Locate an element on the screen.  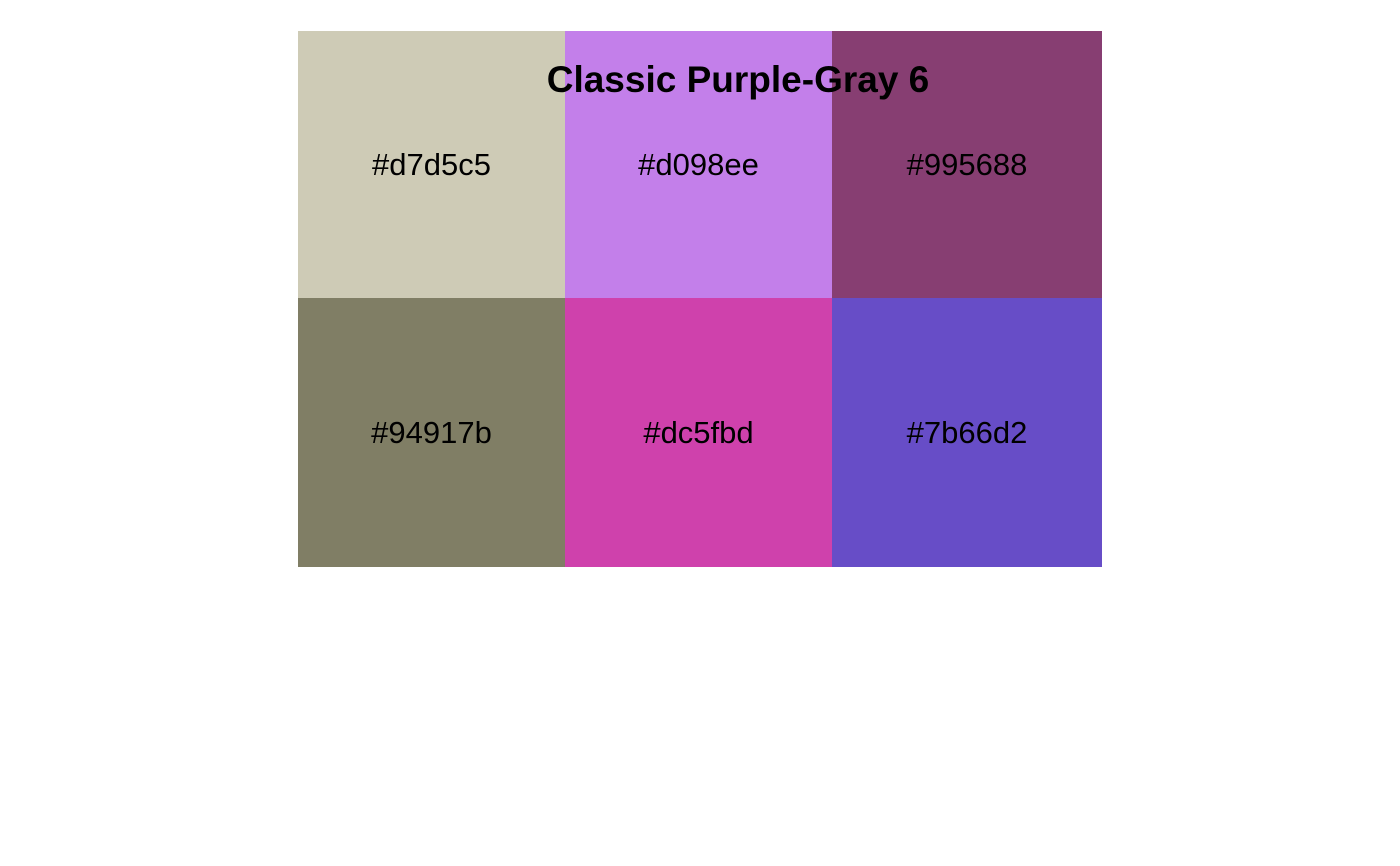
palette-title: Classic Purple-Gray 6 is located at coordinates (738, 79).